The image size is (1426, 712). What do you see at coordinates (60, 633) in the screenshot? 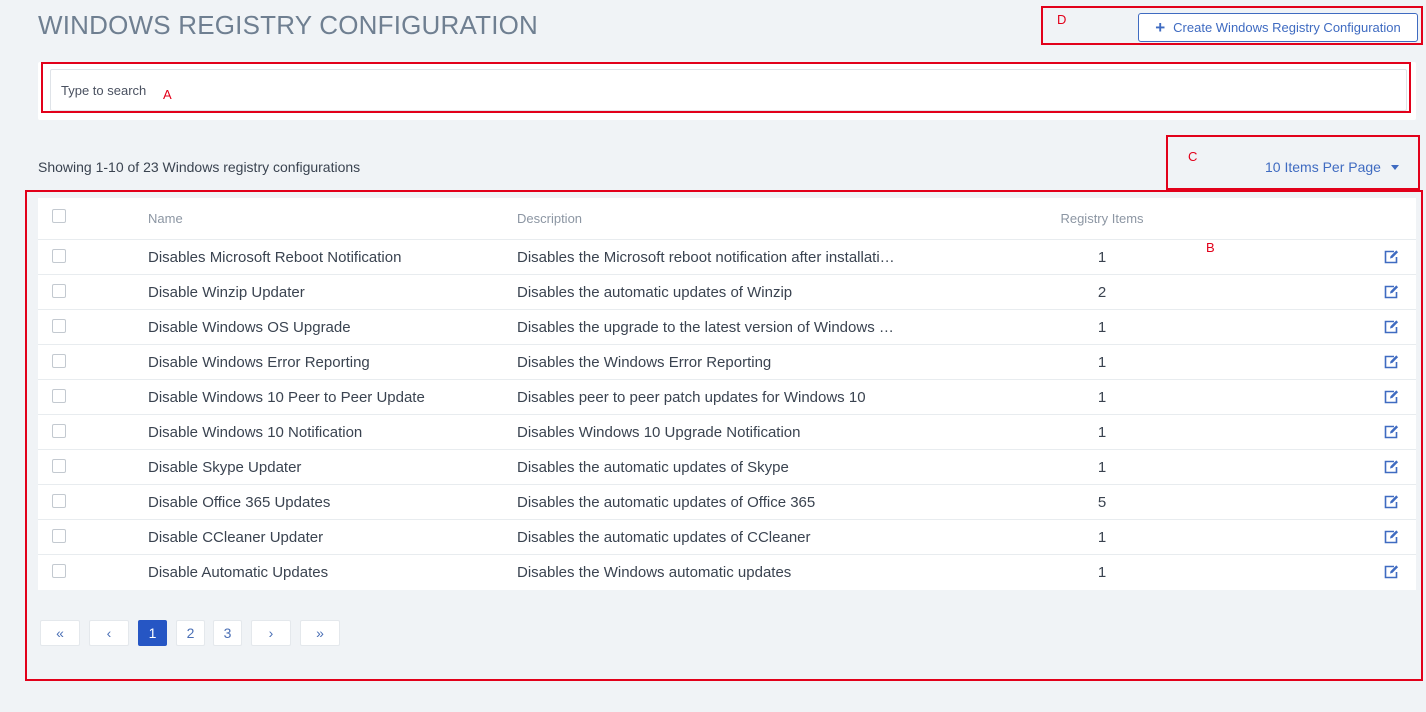
I see `first-page-button: «` at bounding box center [60, 633].